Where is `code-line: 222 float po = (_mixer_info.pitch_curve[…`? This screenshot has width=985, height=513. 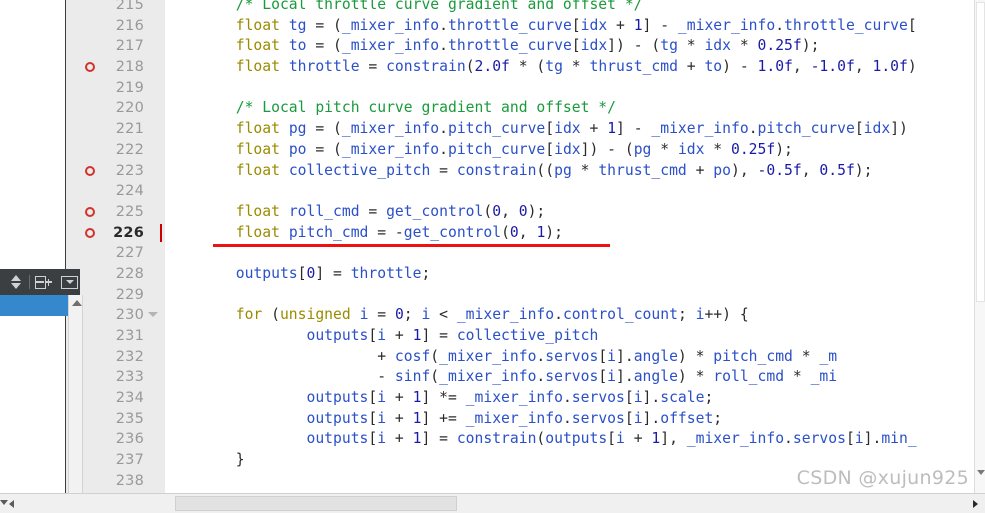
code-line: 222 float po = (_mixer_info.pitch_curve[… is located at coordinates (492, 150).